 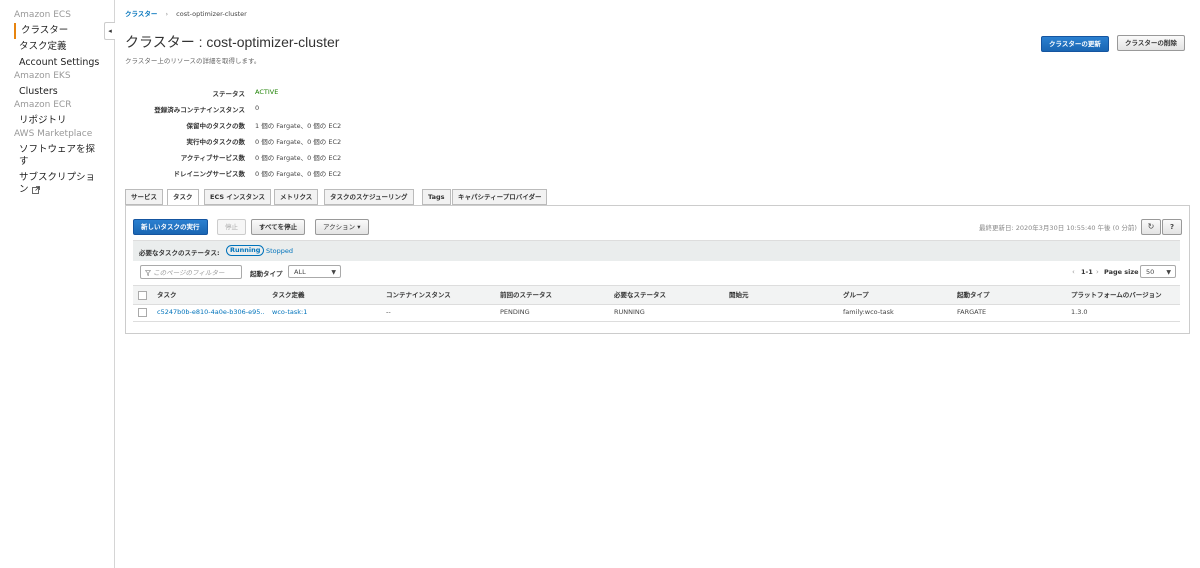 I want to click on detail-label: ステータス, so click(x=229, y=94).